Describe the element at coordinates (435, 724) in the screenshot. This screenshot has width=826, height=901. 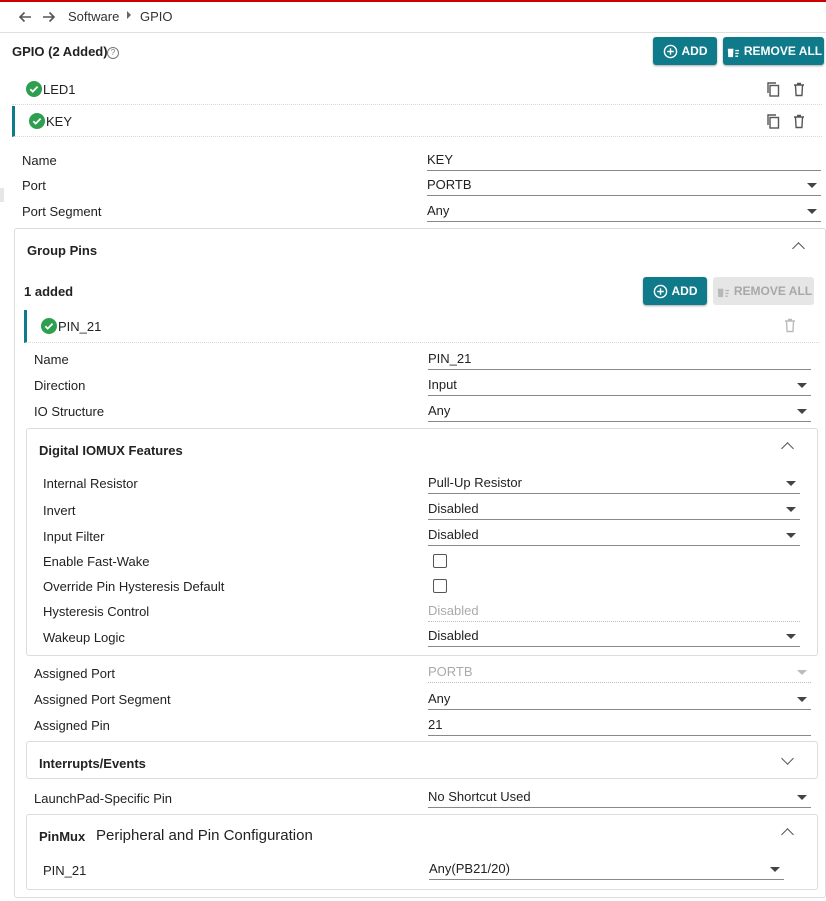
I see `assigned-pin-value: 21` at that location.